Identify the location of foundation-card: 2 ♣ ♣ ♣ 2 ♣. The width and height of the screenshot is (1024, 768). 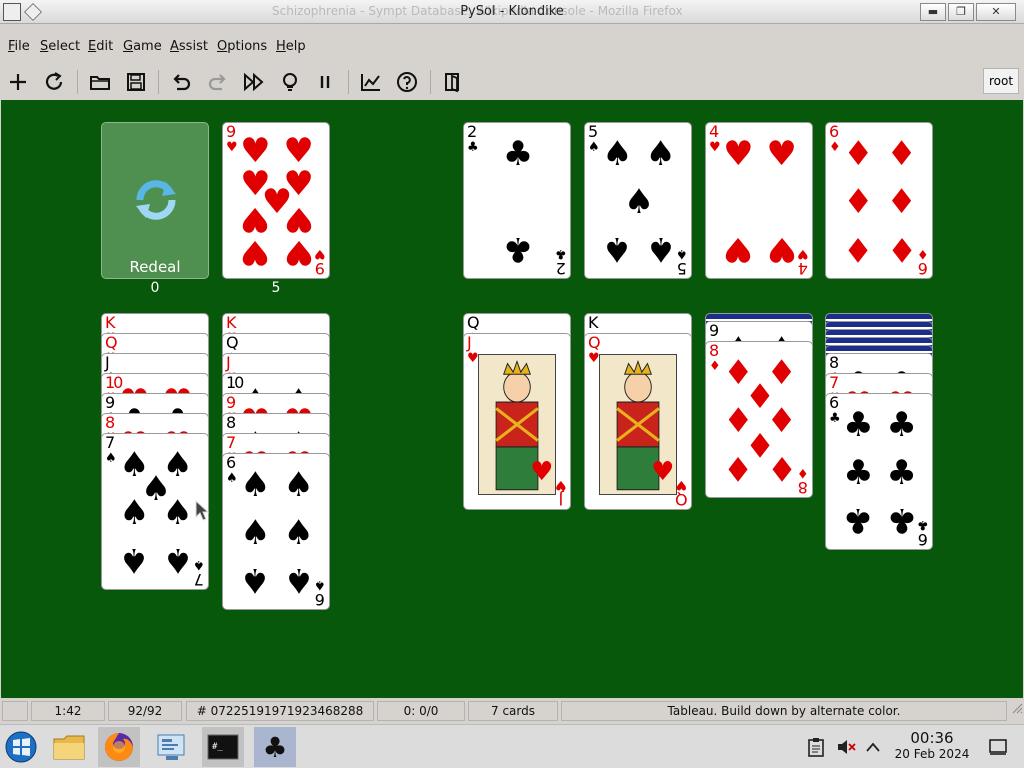
(517, 200).